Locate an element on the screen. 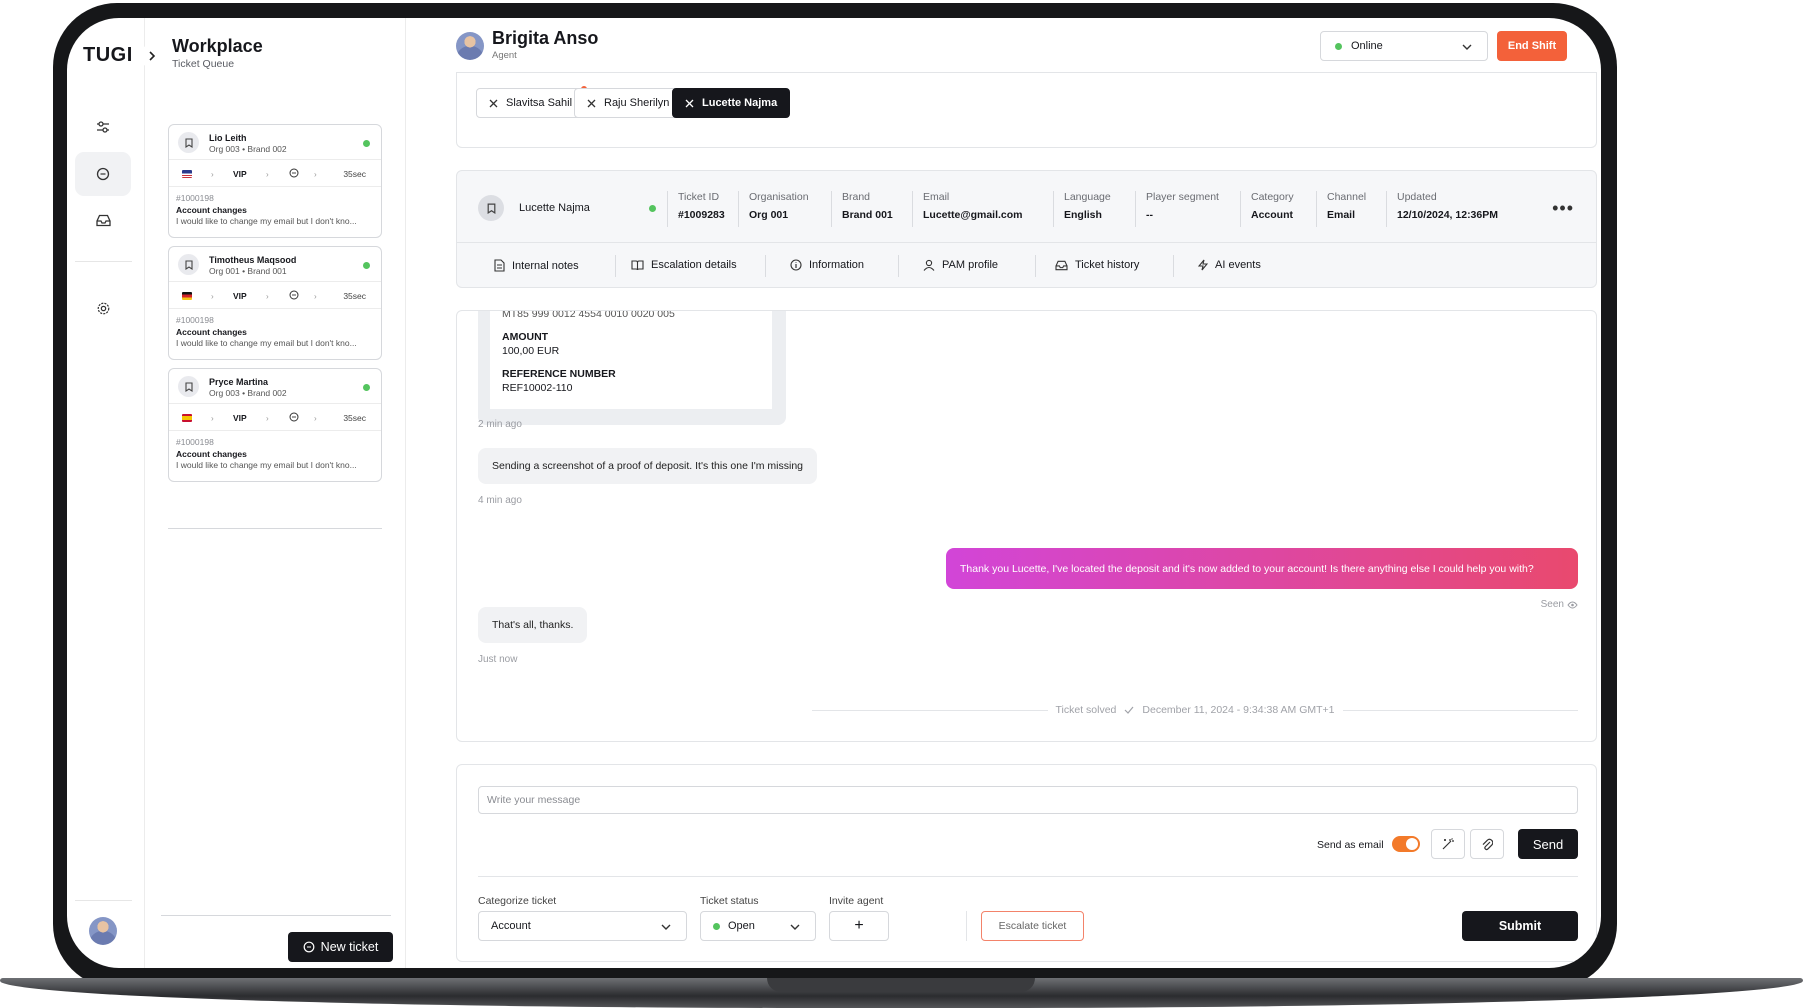 The width and height of the screenshot is (1803, 1008). message-input: Write your message is located at coordinates (1028, 800).